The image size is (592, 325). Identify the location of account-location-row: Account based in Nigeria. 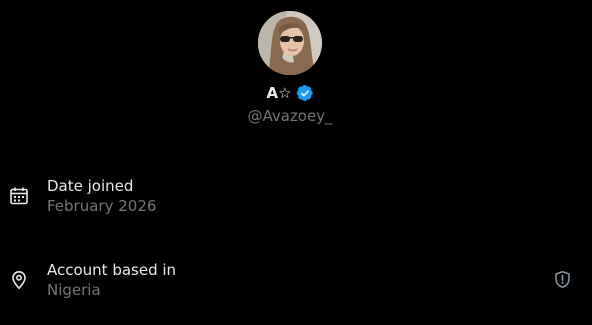
(296, 282).